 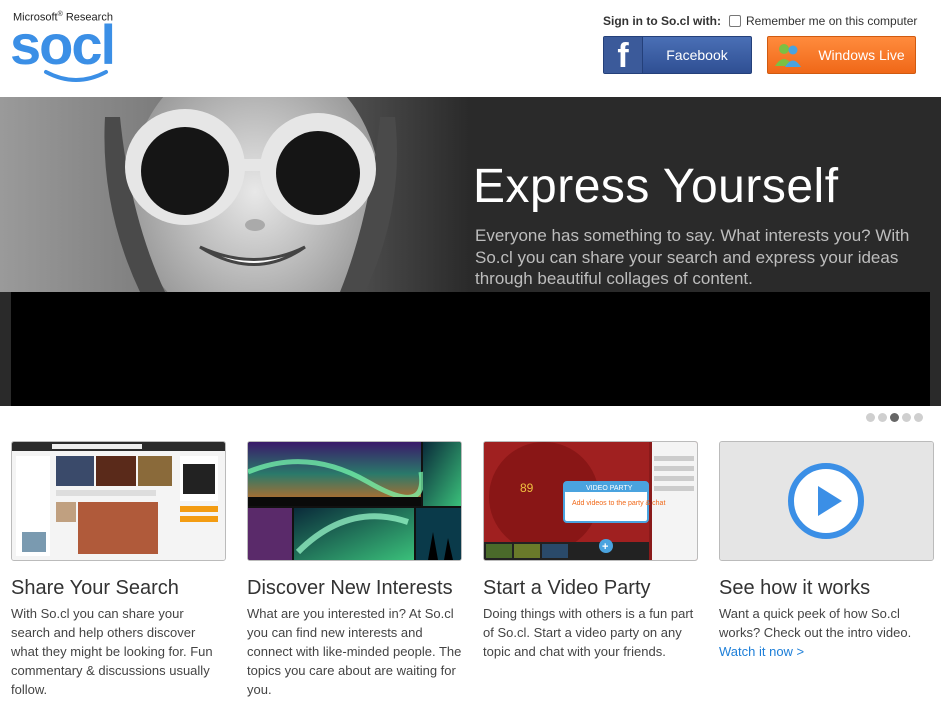 I want to click on card-title: Start a Video Party, so click(x=567, y=588).